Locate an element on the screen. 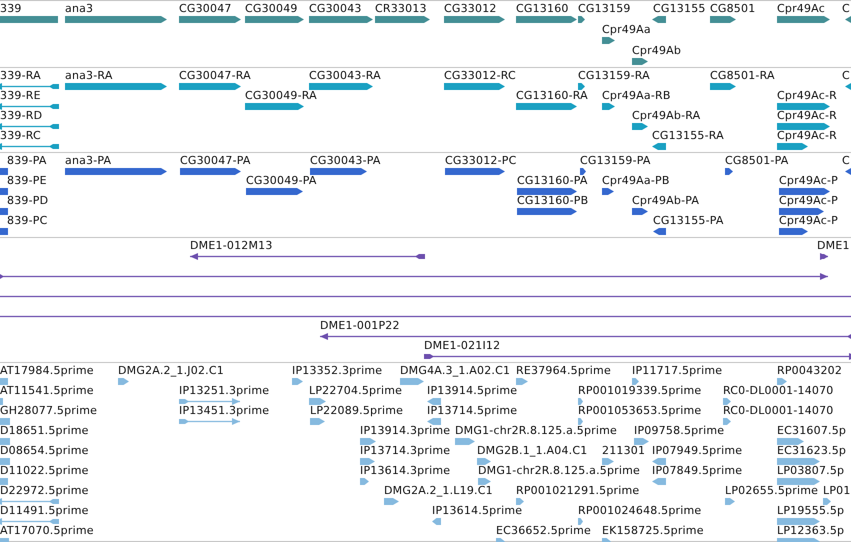  feature-label: 339-RD is located at coordinates (21, 115).